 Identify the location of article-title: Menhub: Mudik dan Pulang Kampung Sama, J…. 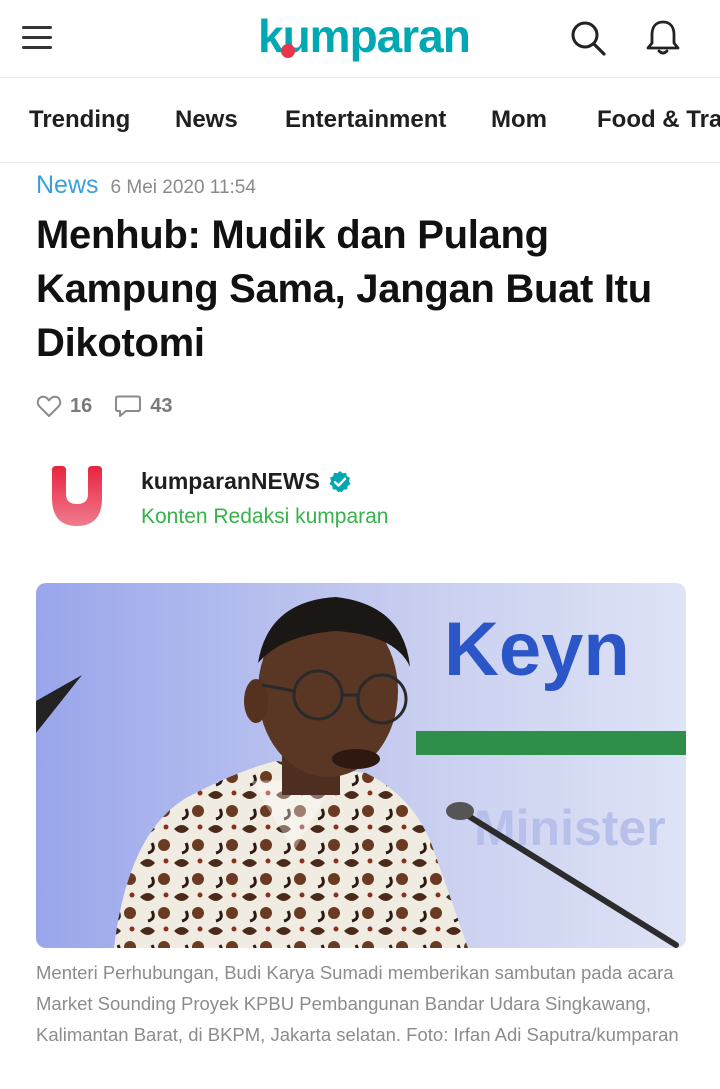
(344, 289).